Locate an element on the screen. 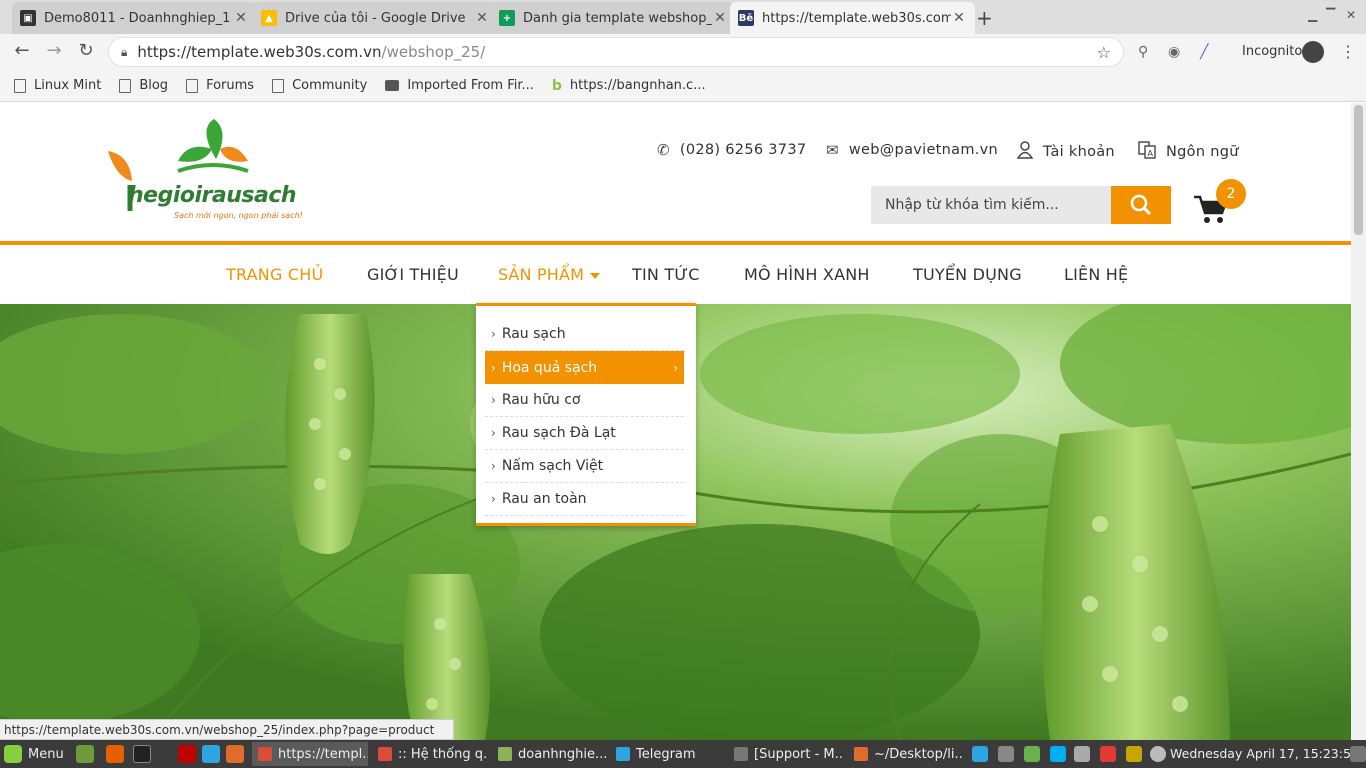  sublime-icon is located at coordinates (235, 754).